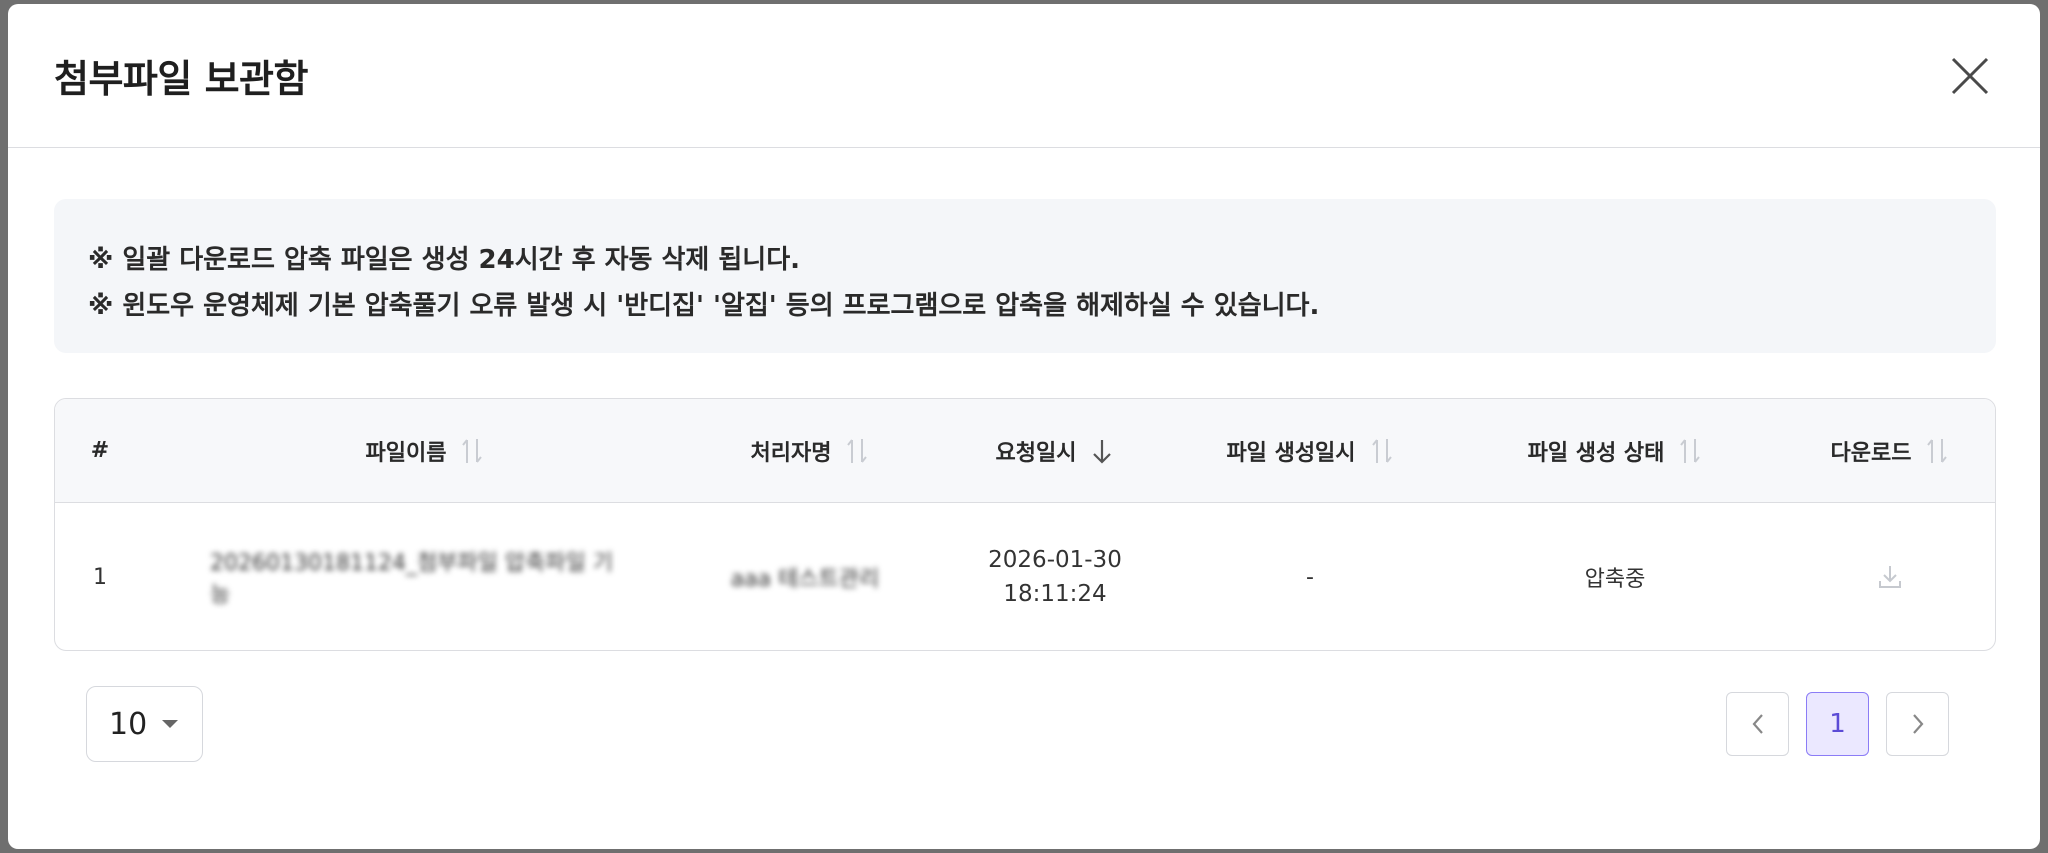 Image resolution: width=2048 pixels, height=853 pixels. I want to click on download-button, so click(1890, 576).